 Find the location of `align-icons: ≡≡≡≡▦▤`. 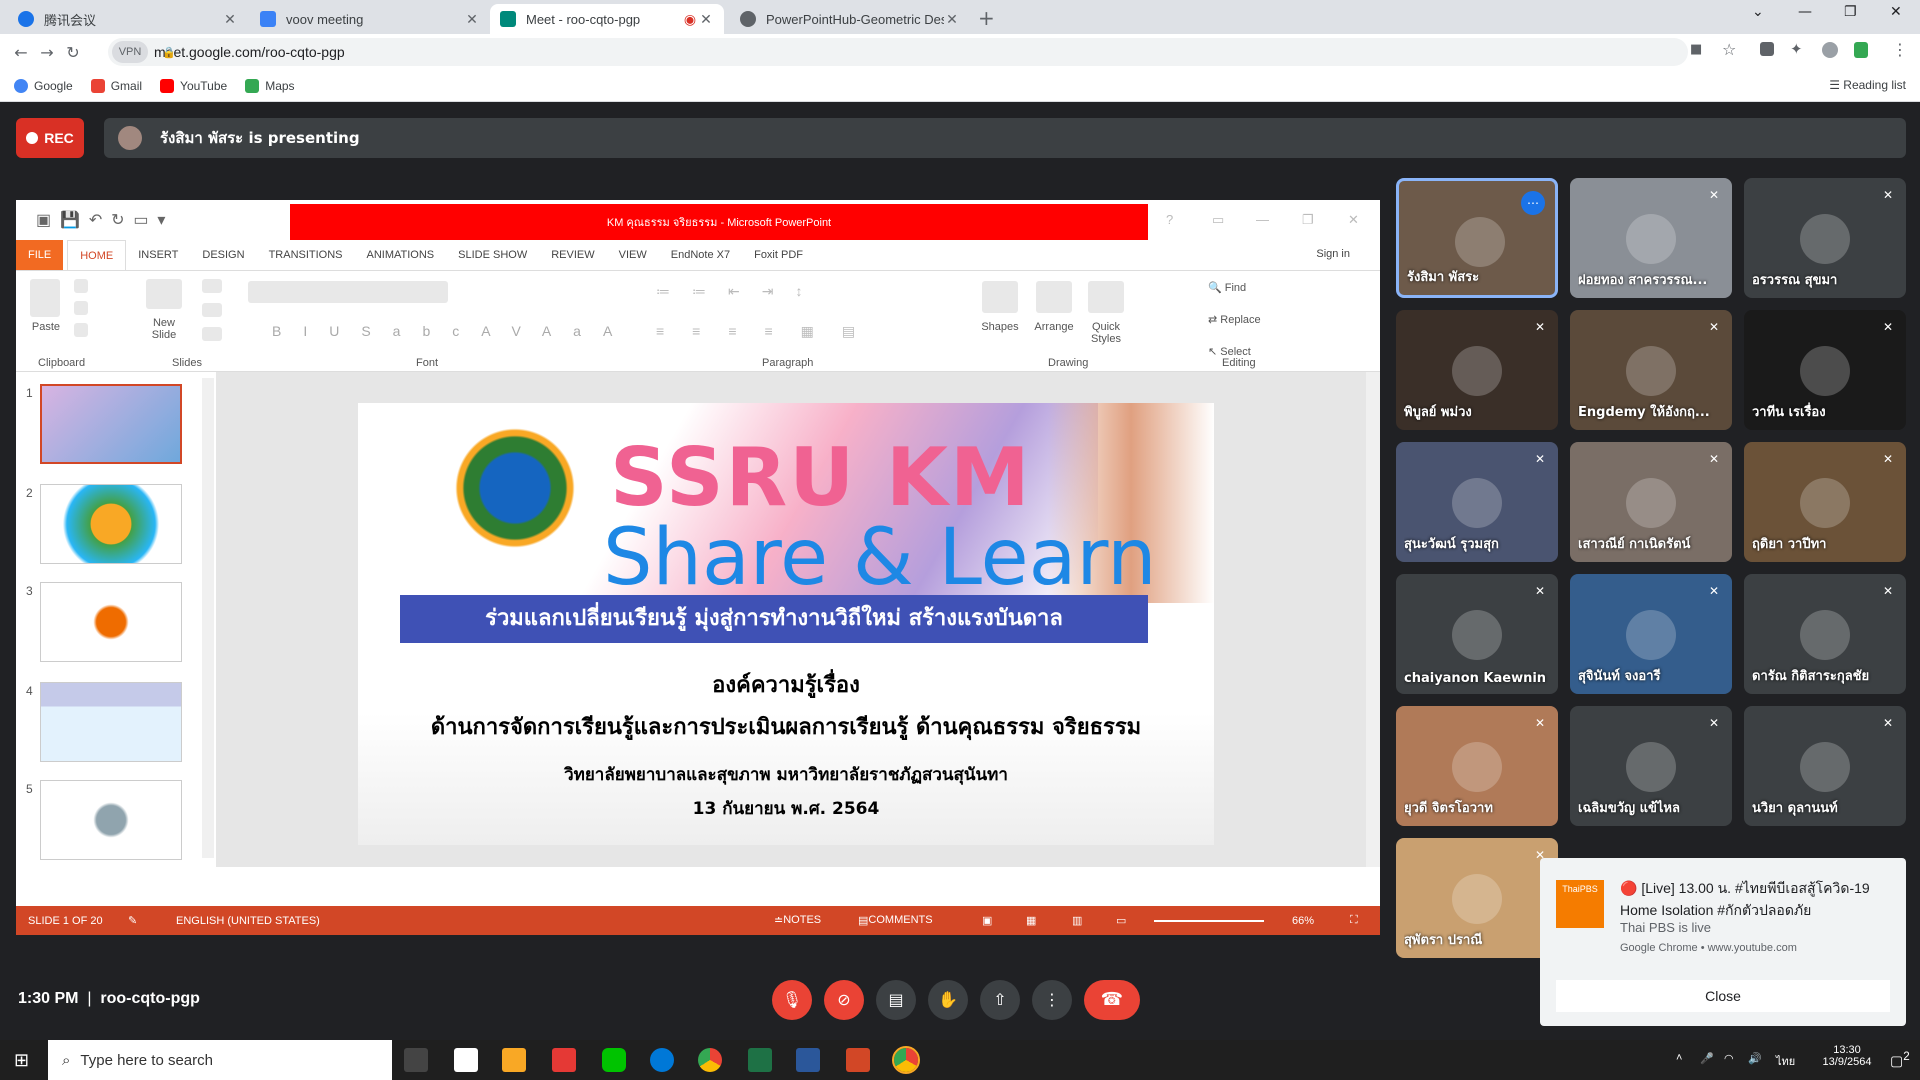

align-icons: ≡≡≡≡▦▤ is located at coordinates (769, 331).